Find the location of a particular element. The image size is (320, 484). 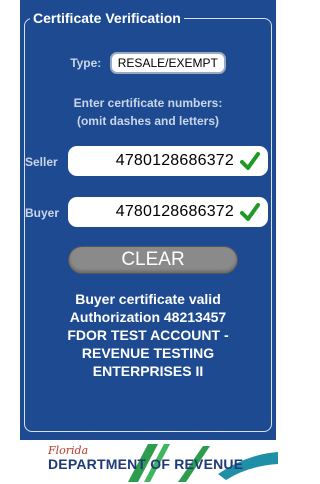

result-line: Buyer certificate valid is located at coordinates (148, 299).